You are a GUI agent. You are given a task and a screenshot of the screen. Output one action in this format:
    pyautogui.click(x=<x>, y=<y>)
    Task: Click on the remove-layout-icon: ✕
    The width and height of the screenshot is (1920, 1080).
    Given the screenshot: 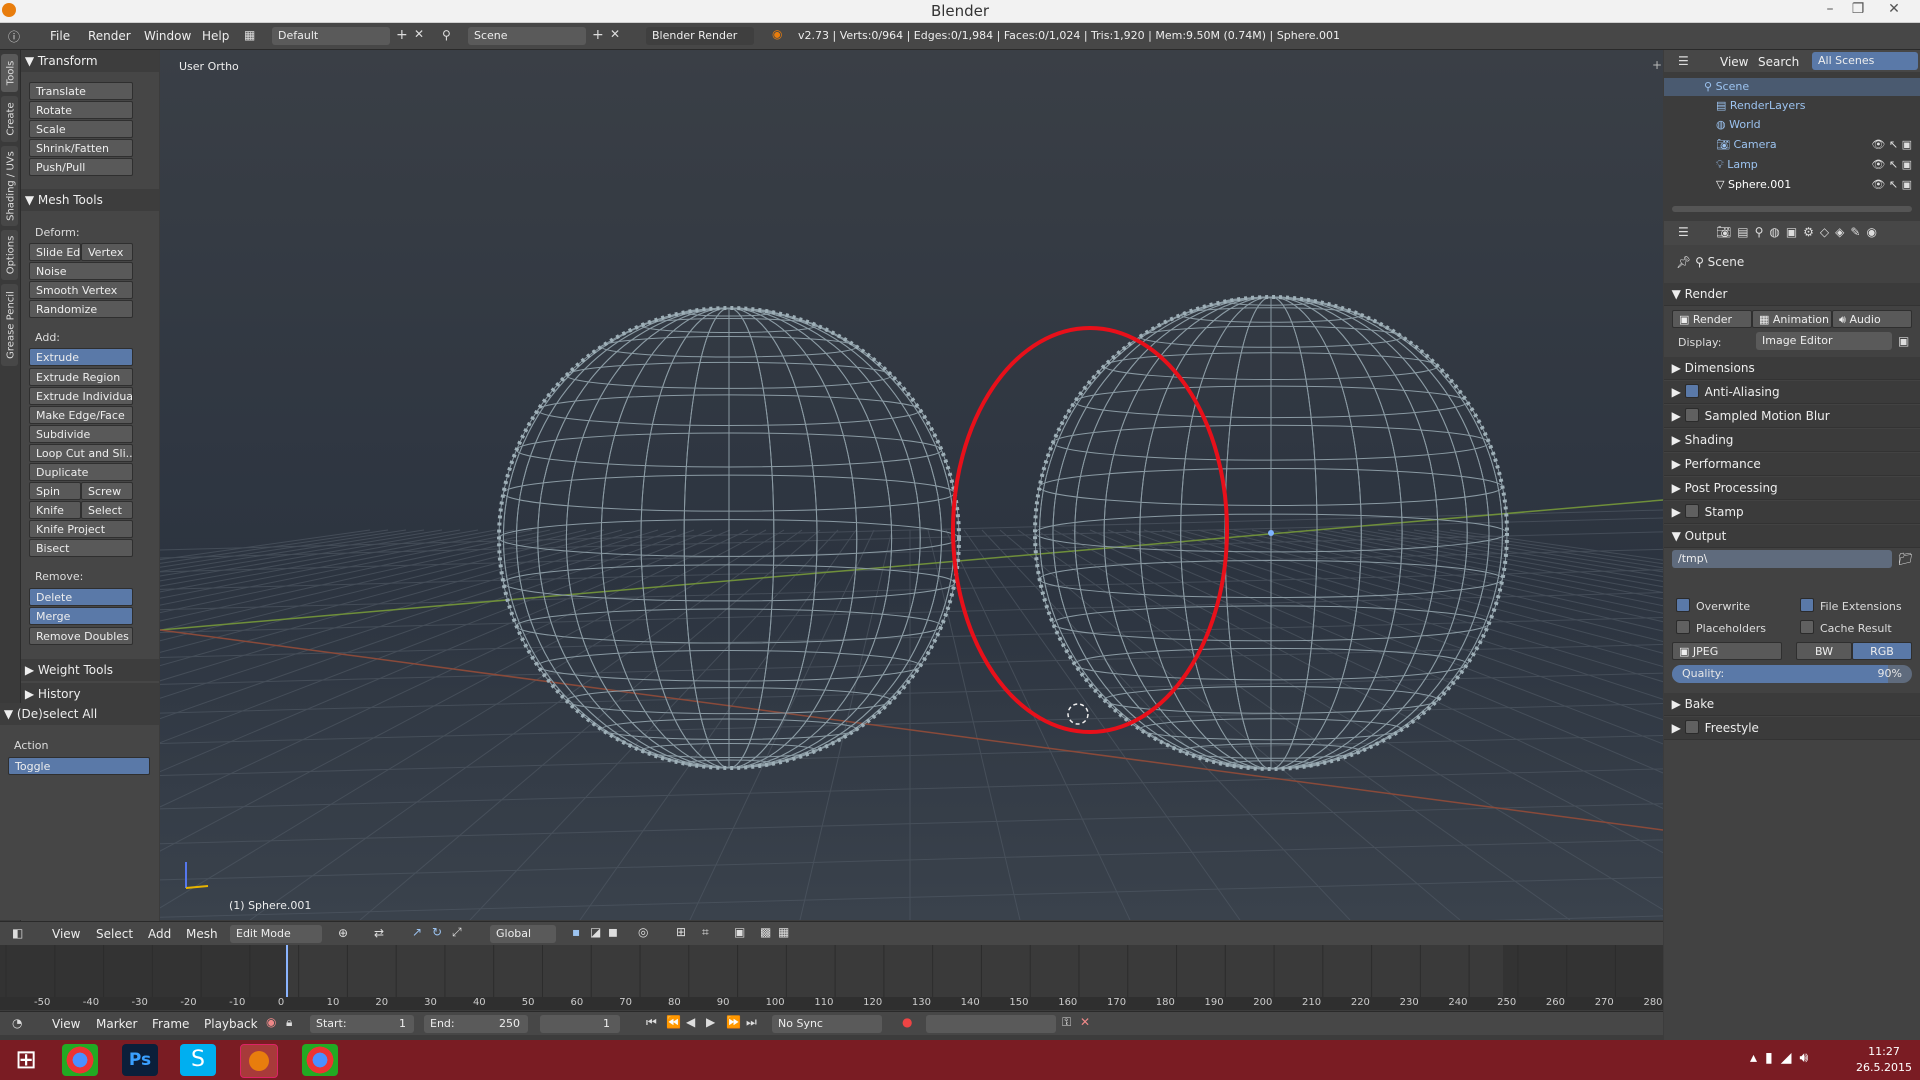 What is the action you would take?
    pyautogui.click(x=419, y=34)
    